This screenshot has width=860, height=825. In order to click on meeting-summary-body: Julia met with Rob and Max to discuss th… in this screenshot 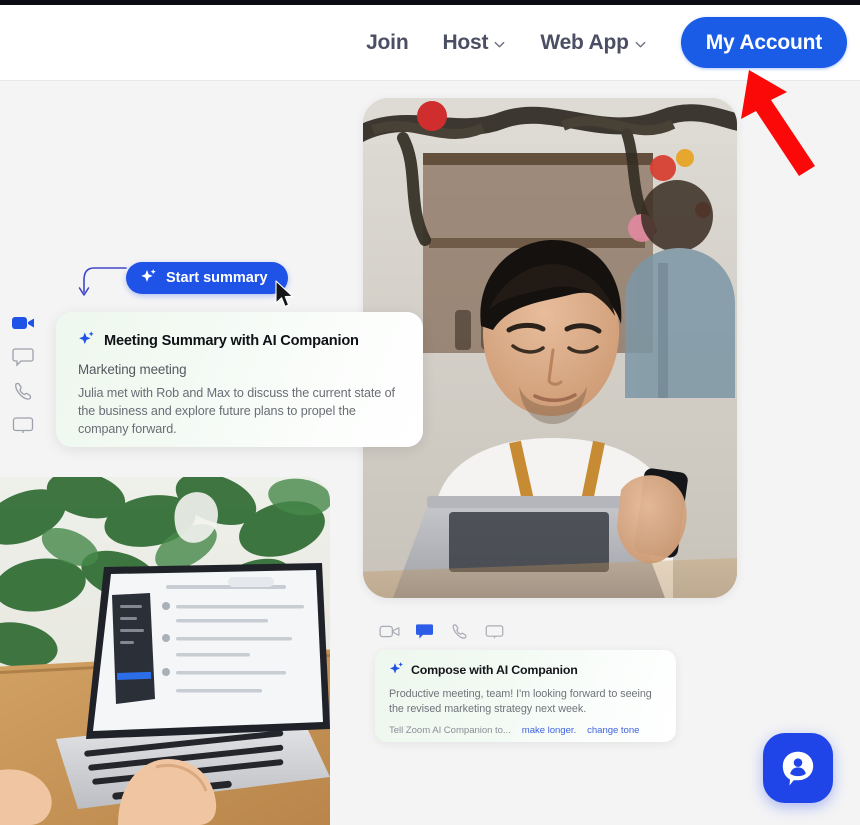, I will do `click(236, 411)`.